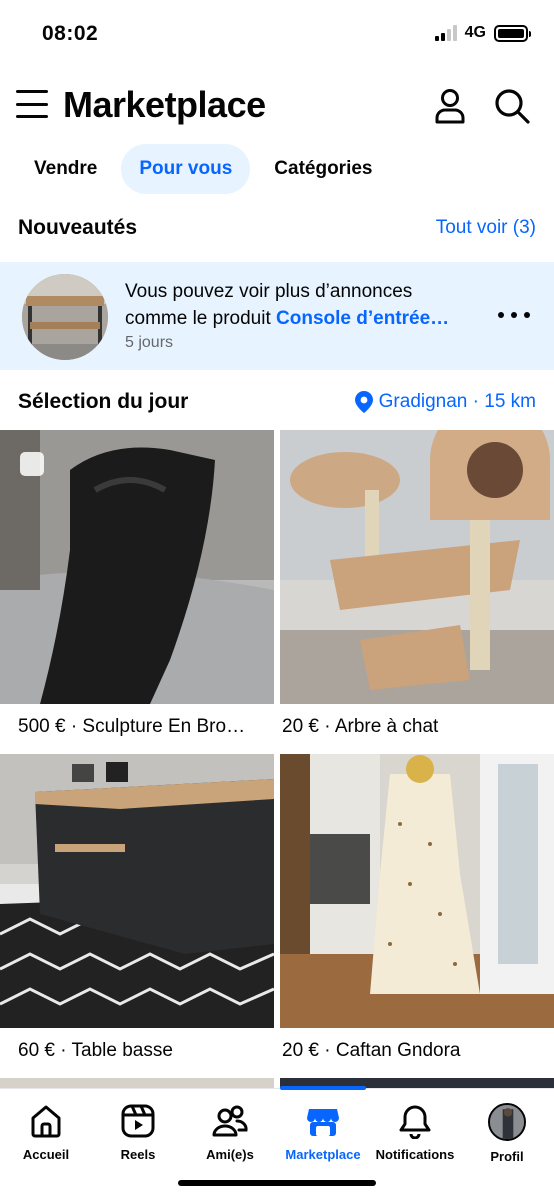 This screenshot has width=554, height=1200. I want to click on nav-amis: Ami(e)s, so click(230, 1132).